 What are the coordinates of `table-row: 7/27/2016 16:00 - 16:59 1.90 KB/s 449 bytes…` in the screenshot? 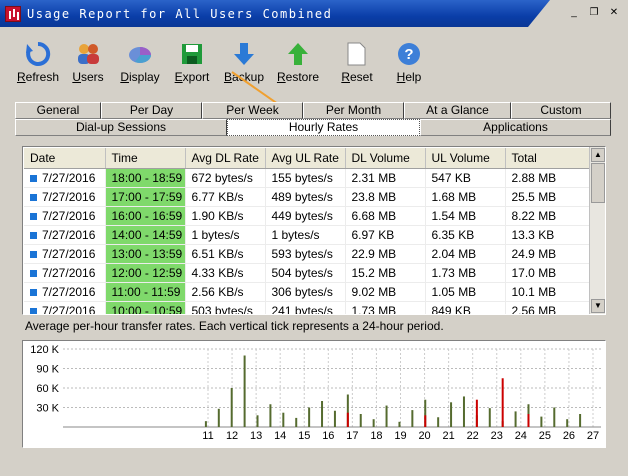 It's located at (307, 216).